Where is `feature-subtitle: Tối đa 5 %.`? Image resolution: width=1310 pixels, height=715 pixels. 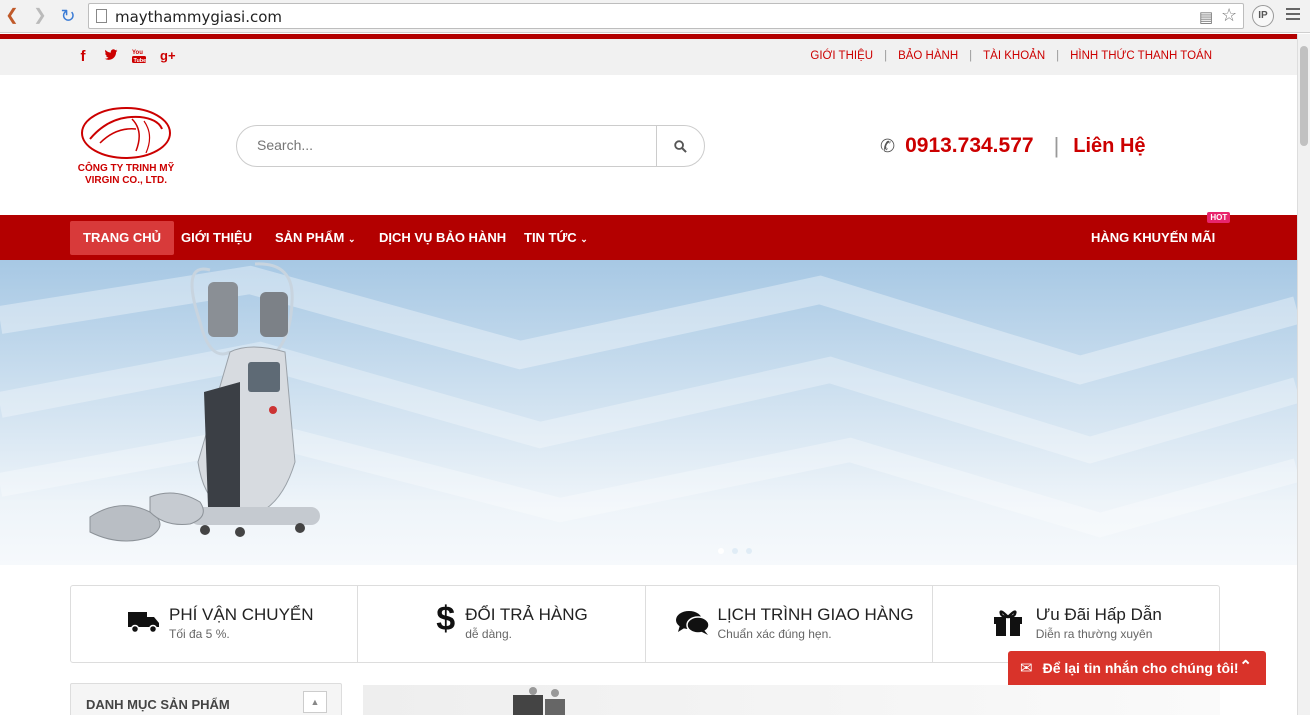 feature-subtitle: Tối đa 5 %. is located at coordinates (199, 634).